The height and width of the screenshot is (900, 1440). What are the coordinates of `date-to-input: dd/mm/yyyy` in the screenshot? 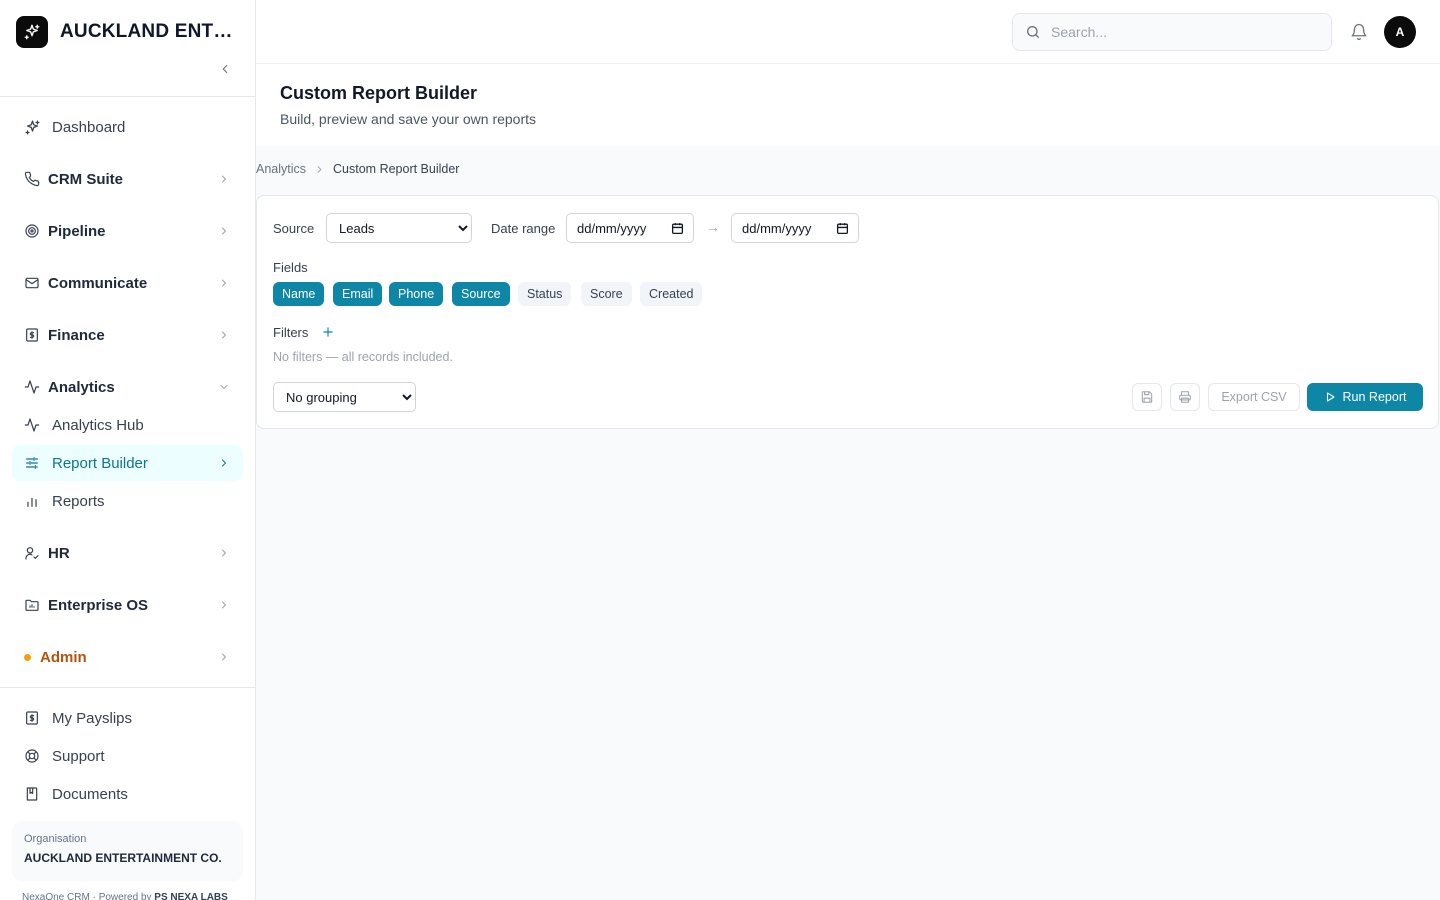 It's located at (795, 228).